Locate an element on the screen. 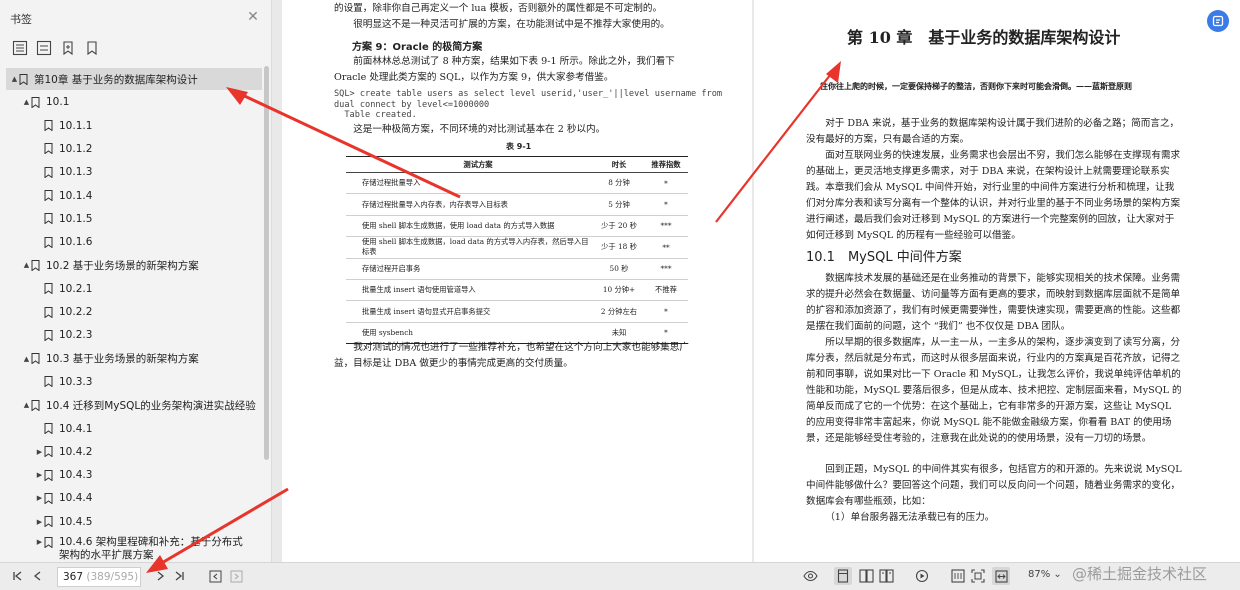 Image resolution: width=1240 pixels, height=590 pixels. bookmark-item: ▲ 10.2 基于业务场景的新架构方案 is located at coordinates (131, 265).